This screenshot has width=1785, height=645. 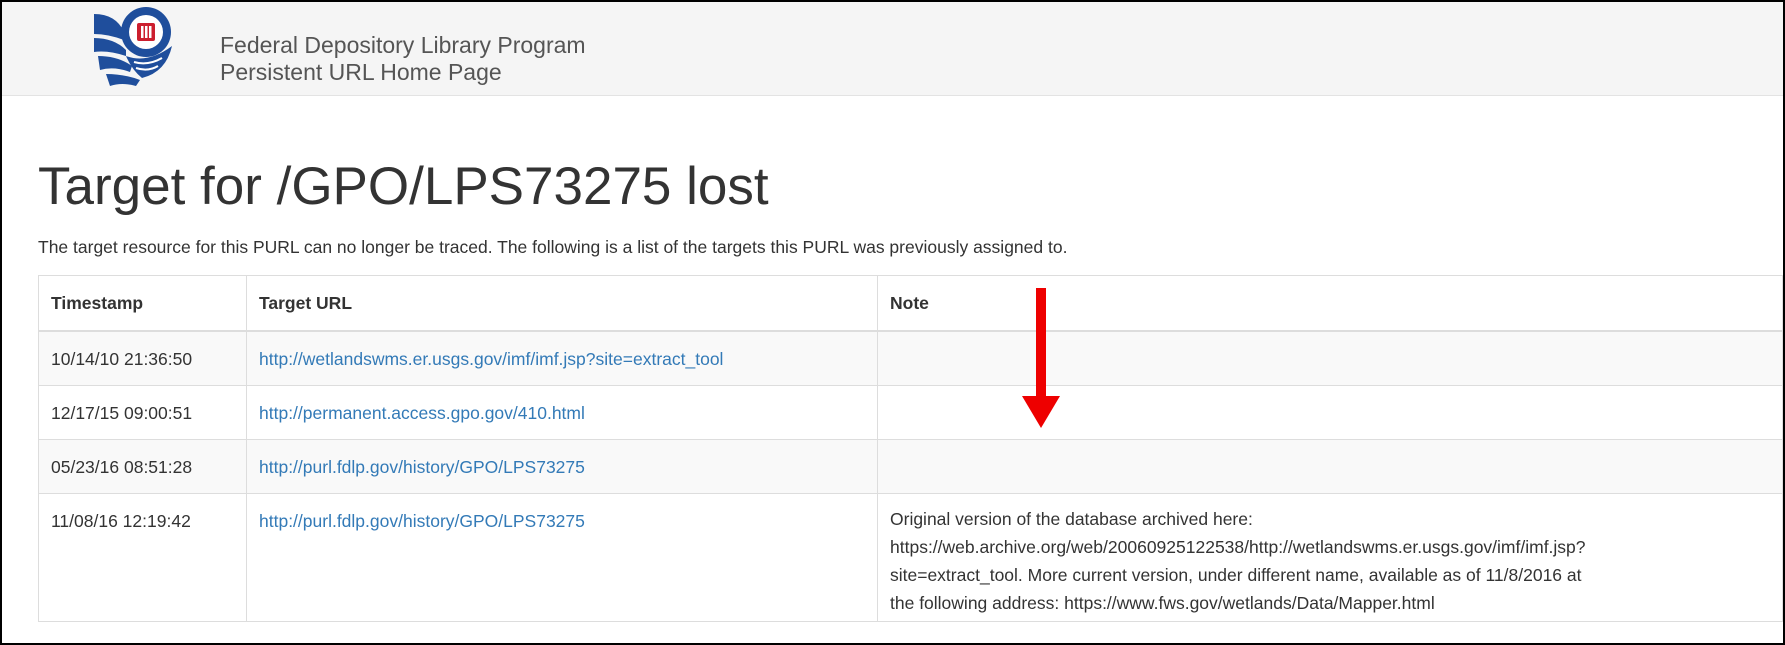 I want to click on timestamp-cell: 10/14/10 21:36:50, so click(x=142, y=358).